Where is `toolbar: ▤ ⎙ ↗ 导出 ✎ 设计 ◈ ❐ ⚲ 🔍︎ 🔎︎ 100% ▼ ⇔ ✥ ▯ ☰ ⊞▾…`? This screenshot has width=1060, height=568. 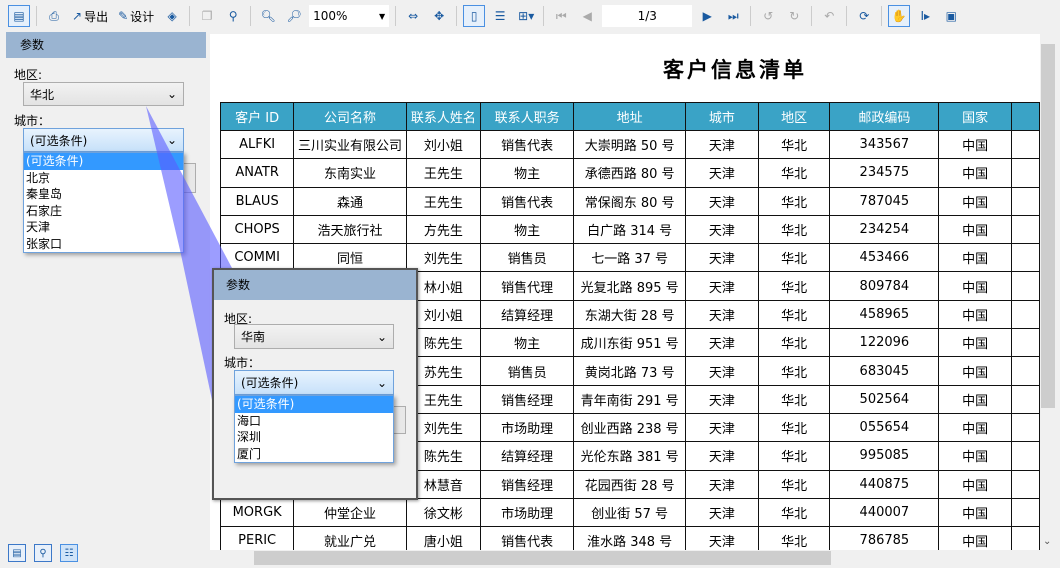
toolbar: ▤ ⎙ ↗ 导出 ✎ 设计 ◈ ❐ ⚲ 🔍︎ 🔎︎ 100% ▼ ⇔ ✥ ▯ ☰ ⊞▾… is located at coordinates (530, 16).